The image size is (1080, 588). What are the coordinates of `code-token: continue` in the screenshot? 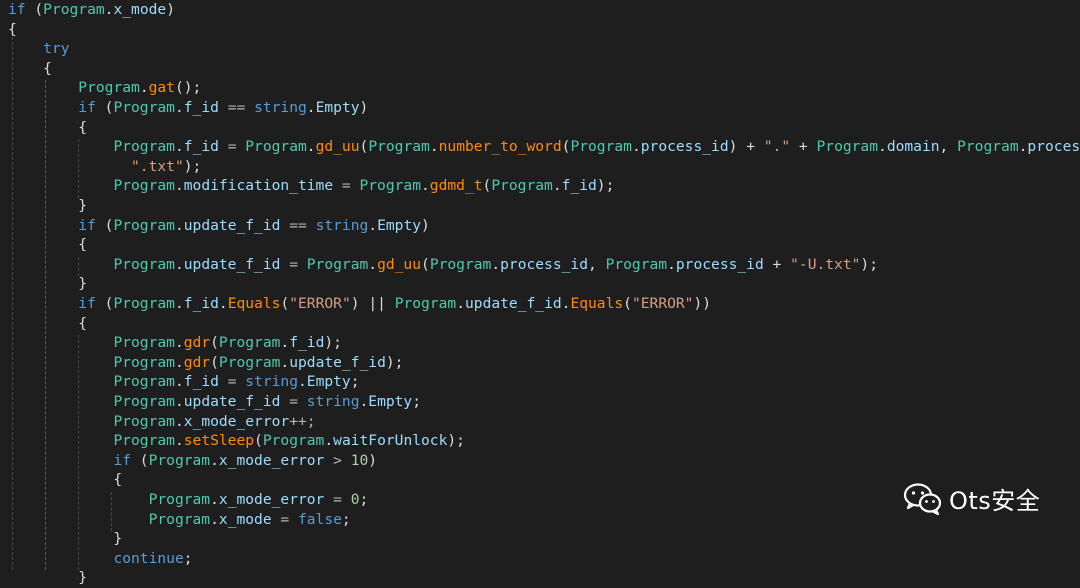 It's located at (148, 558).